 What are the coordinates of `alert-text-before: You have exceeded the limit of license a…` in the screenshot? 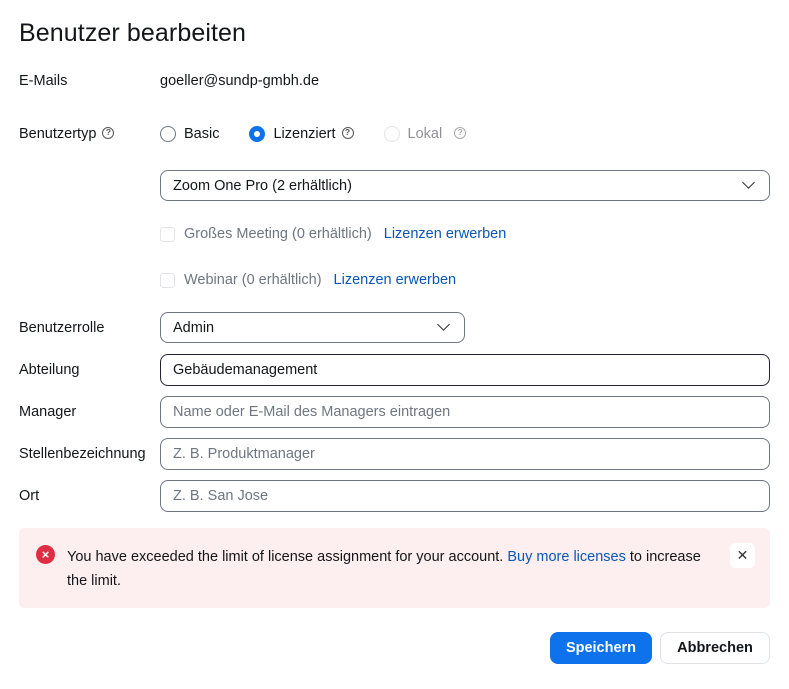 It's located at (285, 557).